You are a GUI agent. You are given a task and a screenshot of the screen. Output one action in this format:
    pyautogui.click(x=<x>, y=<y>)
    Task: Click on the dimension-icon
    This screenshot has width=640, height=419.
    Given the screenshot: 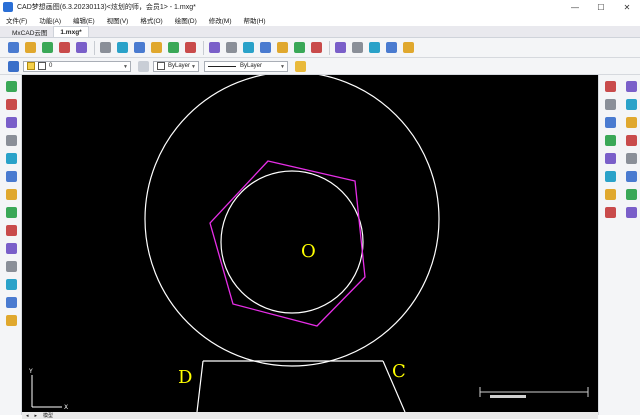 What is the action you would take?
    pyautogui.click(x=610, y=86)
    